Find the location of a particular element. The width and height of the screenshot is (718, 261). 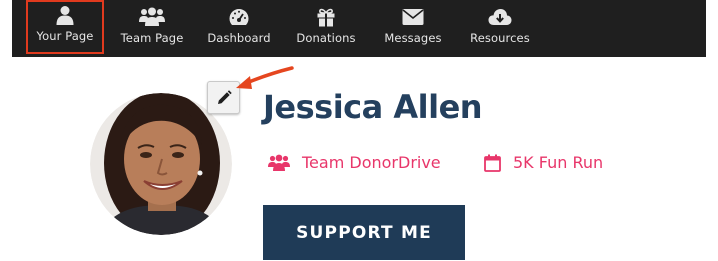

nav-label-messages: Messages is located at coordinates (413, 38).